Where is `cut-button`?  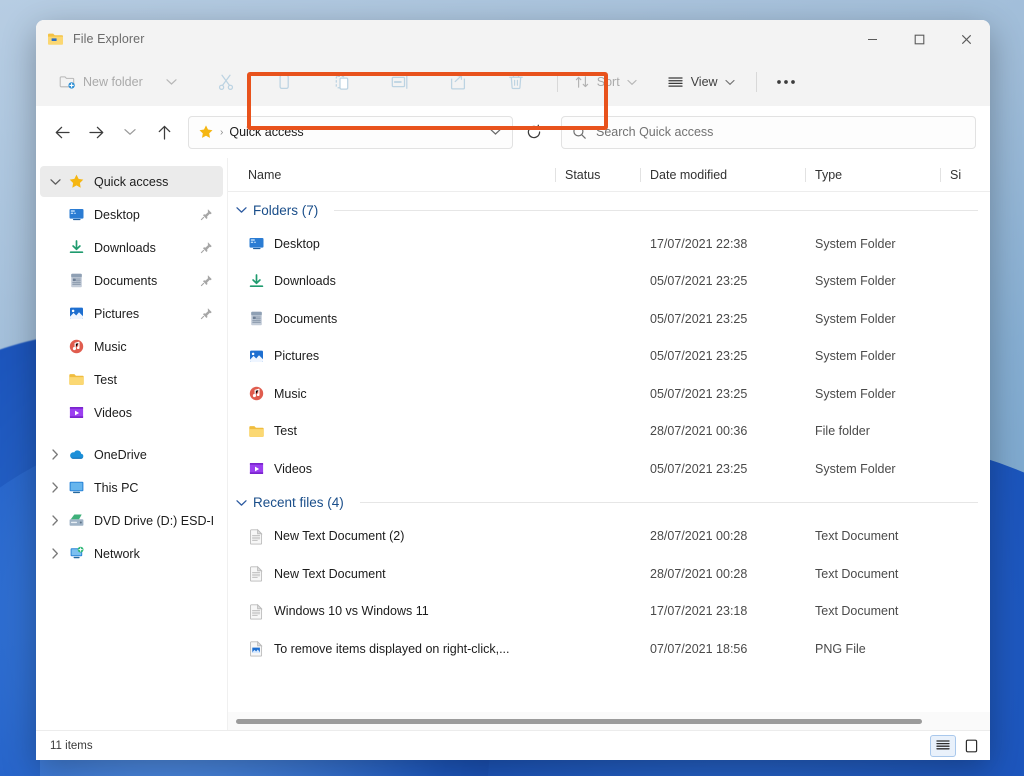 cut-button is located at coordinates (226, 82).